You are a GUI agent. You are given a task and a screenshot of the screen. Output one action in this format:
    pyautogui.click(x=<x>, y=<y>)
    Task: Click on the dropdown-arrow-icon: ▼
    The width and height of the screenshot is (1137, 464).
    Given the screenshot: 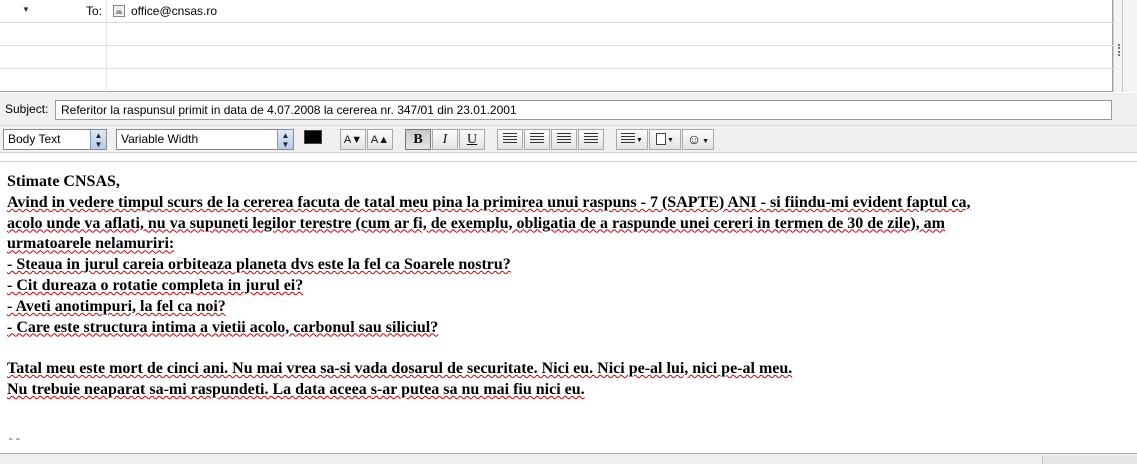 What is the action you would take?
    pyautogui.click(x=26, y=9)
    